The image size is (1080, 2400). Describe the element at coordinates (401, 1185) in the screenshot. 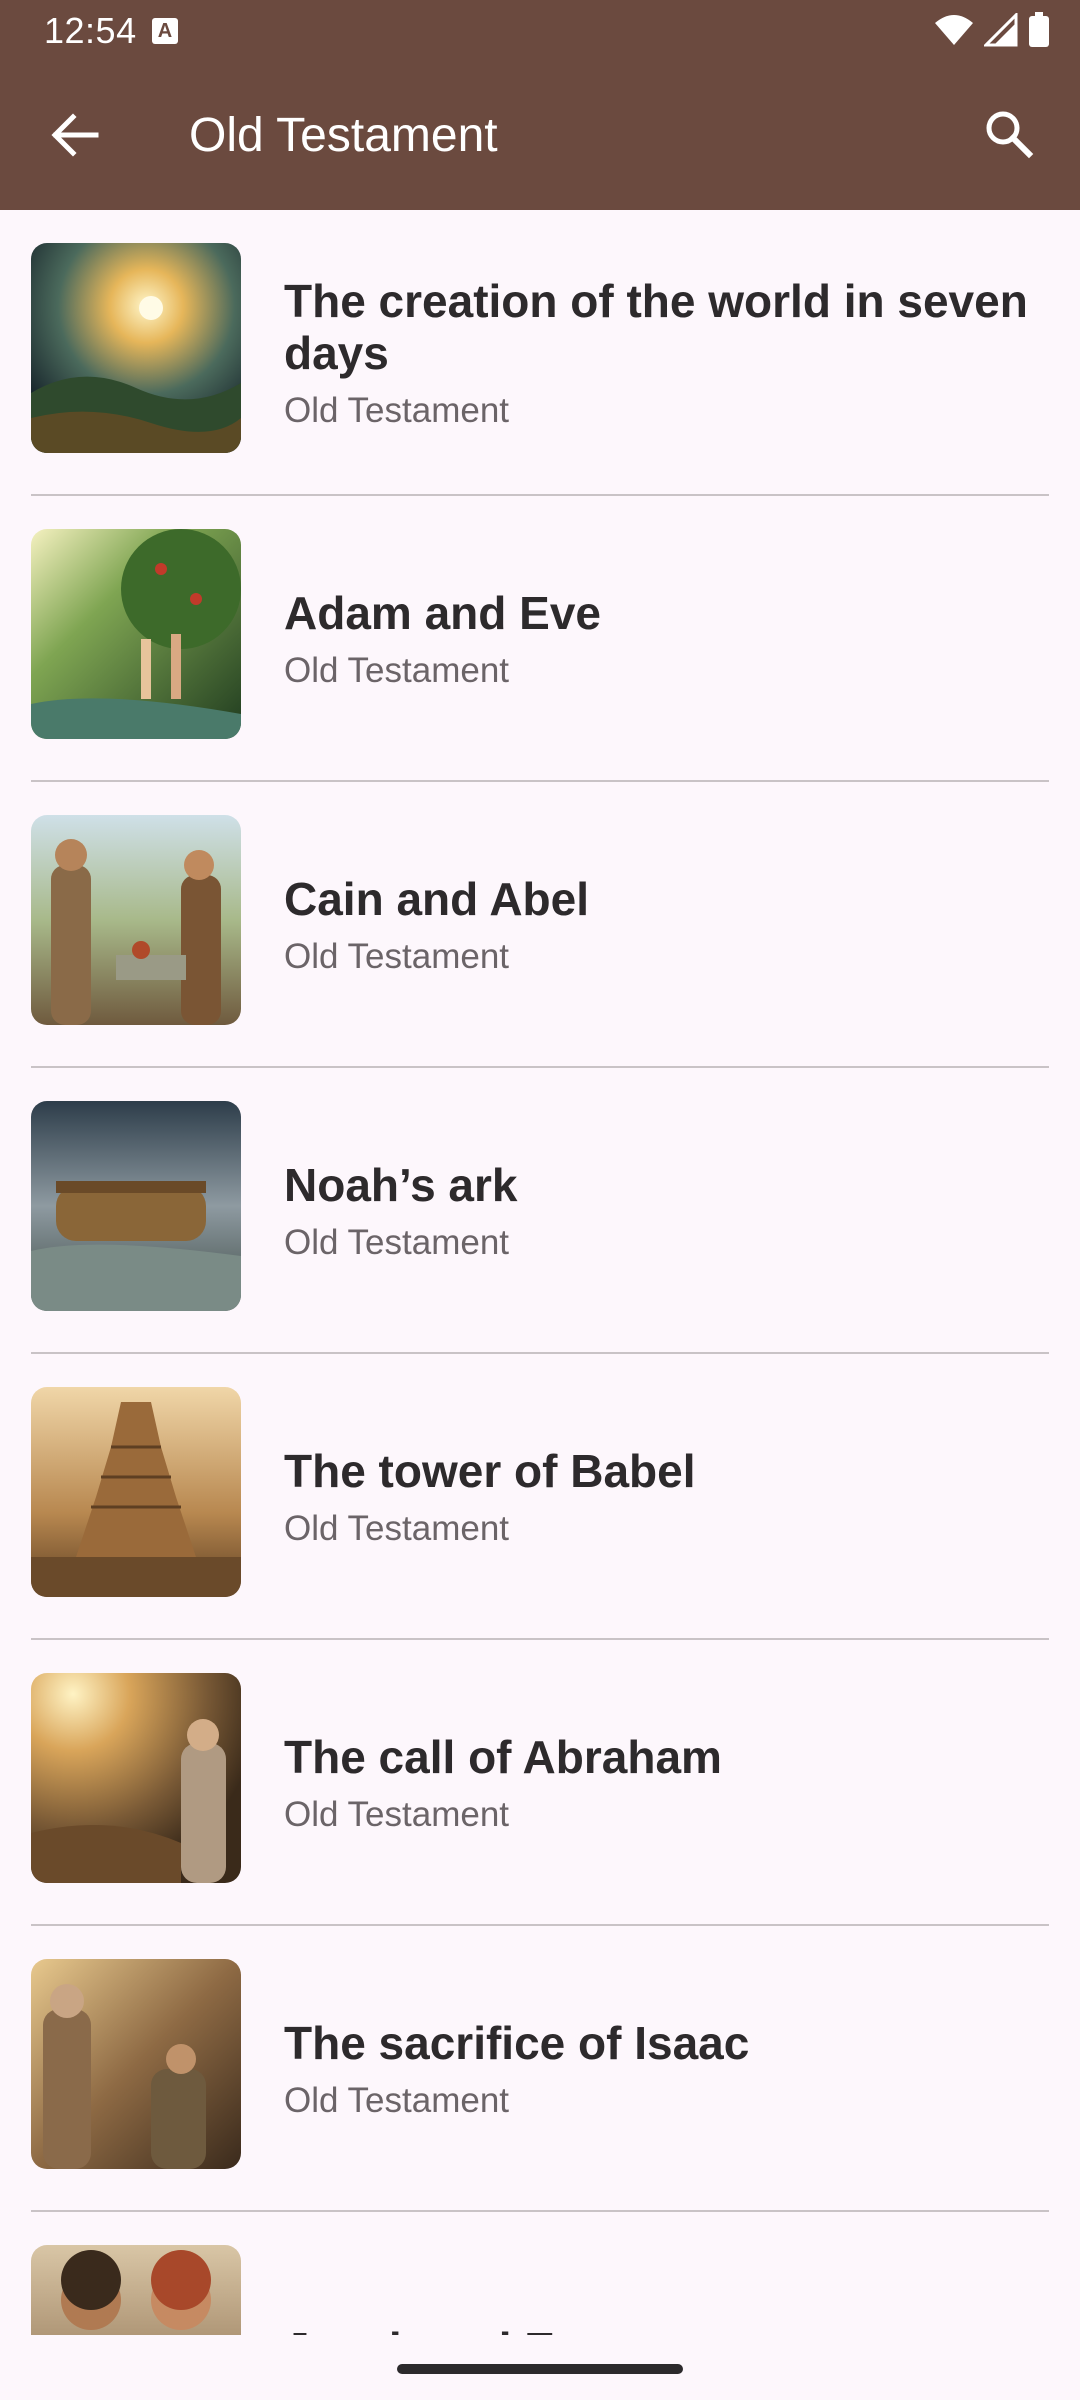

I see `story-title: Noah’s ark` at that location.